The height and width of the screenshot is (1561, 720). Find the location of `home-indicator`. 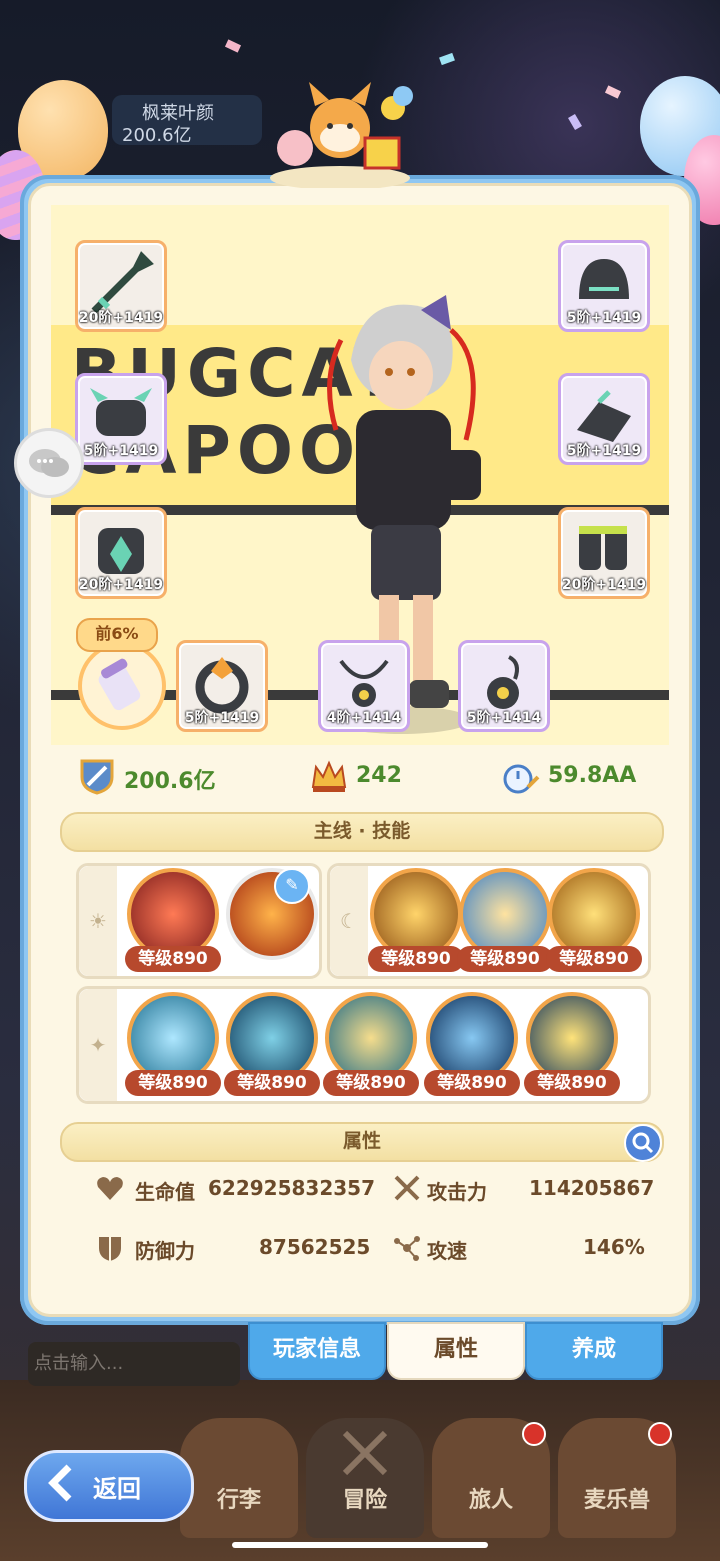

home-indicator is located at coordinates (360, 1545).